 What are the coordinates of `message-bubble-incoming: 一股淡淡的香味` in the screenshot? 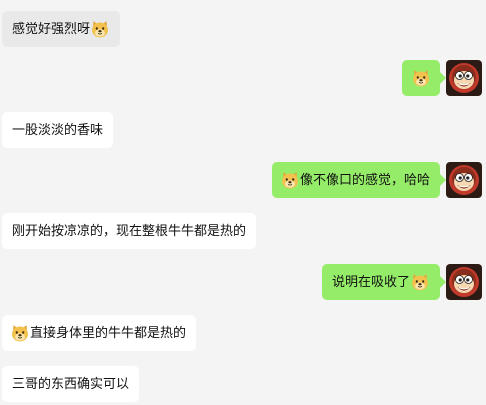 It's located at (58, 130).